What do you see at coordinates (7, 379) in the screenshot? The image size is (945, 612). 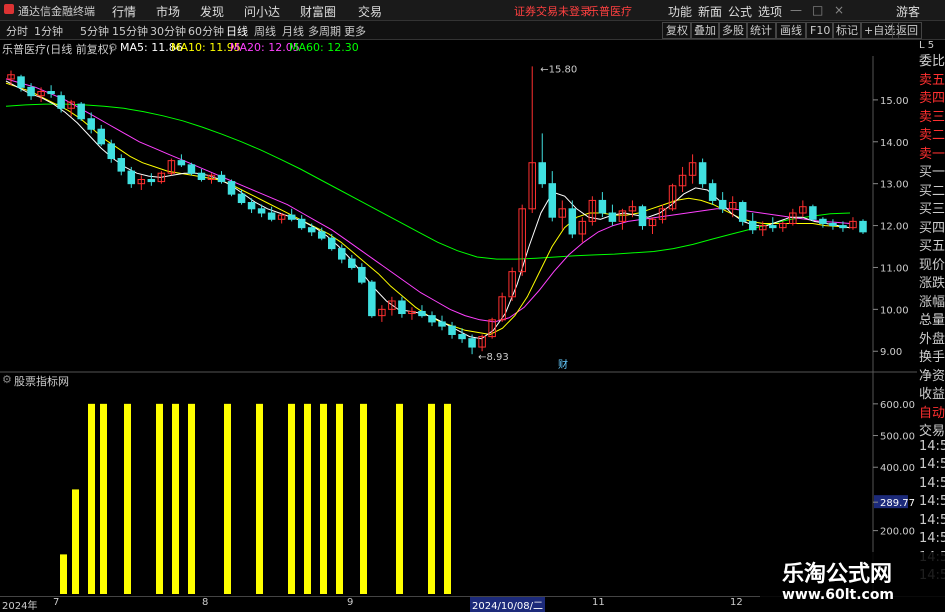 I see `indicator-gear-icon: ⚙` at bounding box center [7, 379].